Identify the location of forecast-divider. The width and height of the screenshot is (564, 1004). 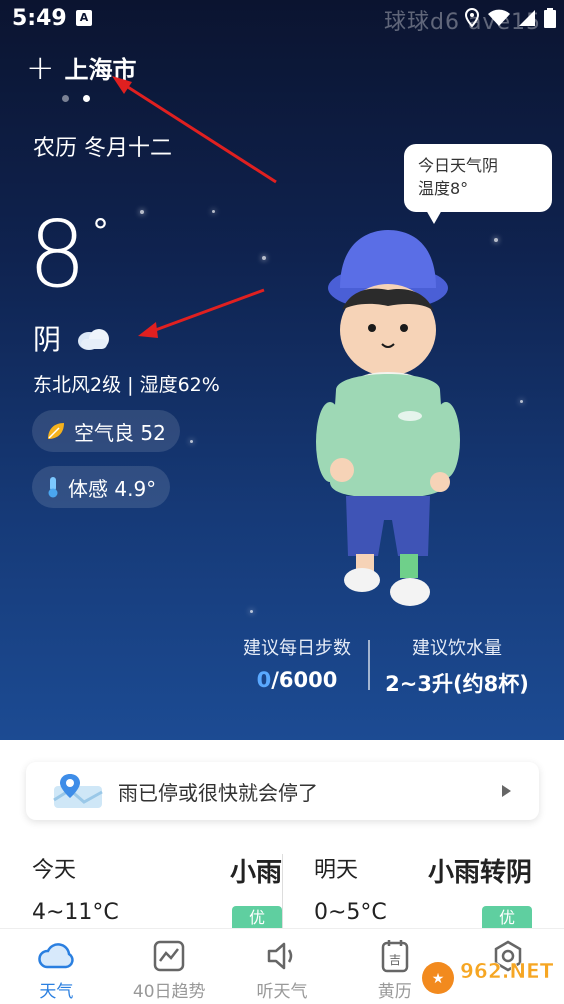
(282, 891).